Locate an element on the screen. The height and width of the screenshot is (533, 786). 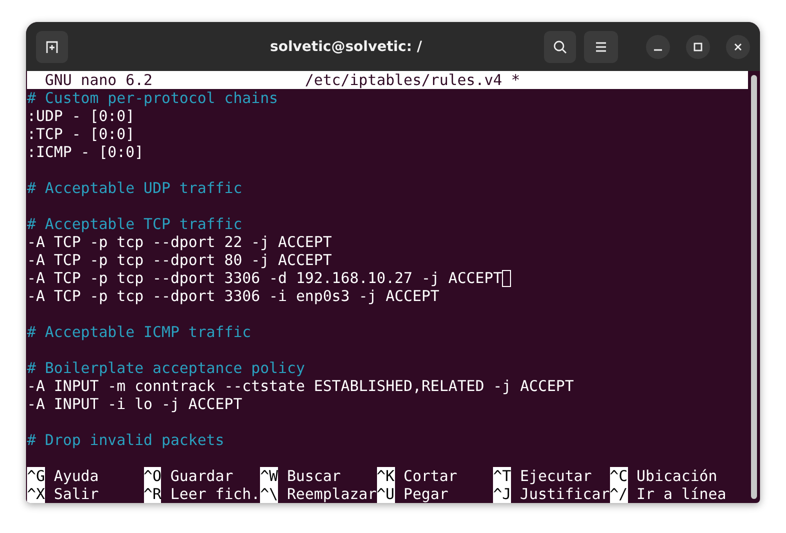
shortcut-label: Pegar is located at coordinates (425, 494).